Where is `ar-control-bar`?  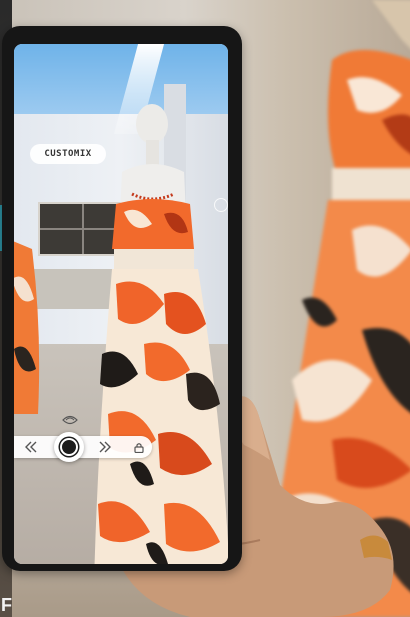 ar-control-bar is located at coordinates (83, 447).